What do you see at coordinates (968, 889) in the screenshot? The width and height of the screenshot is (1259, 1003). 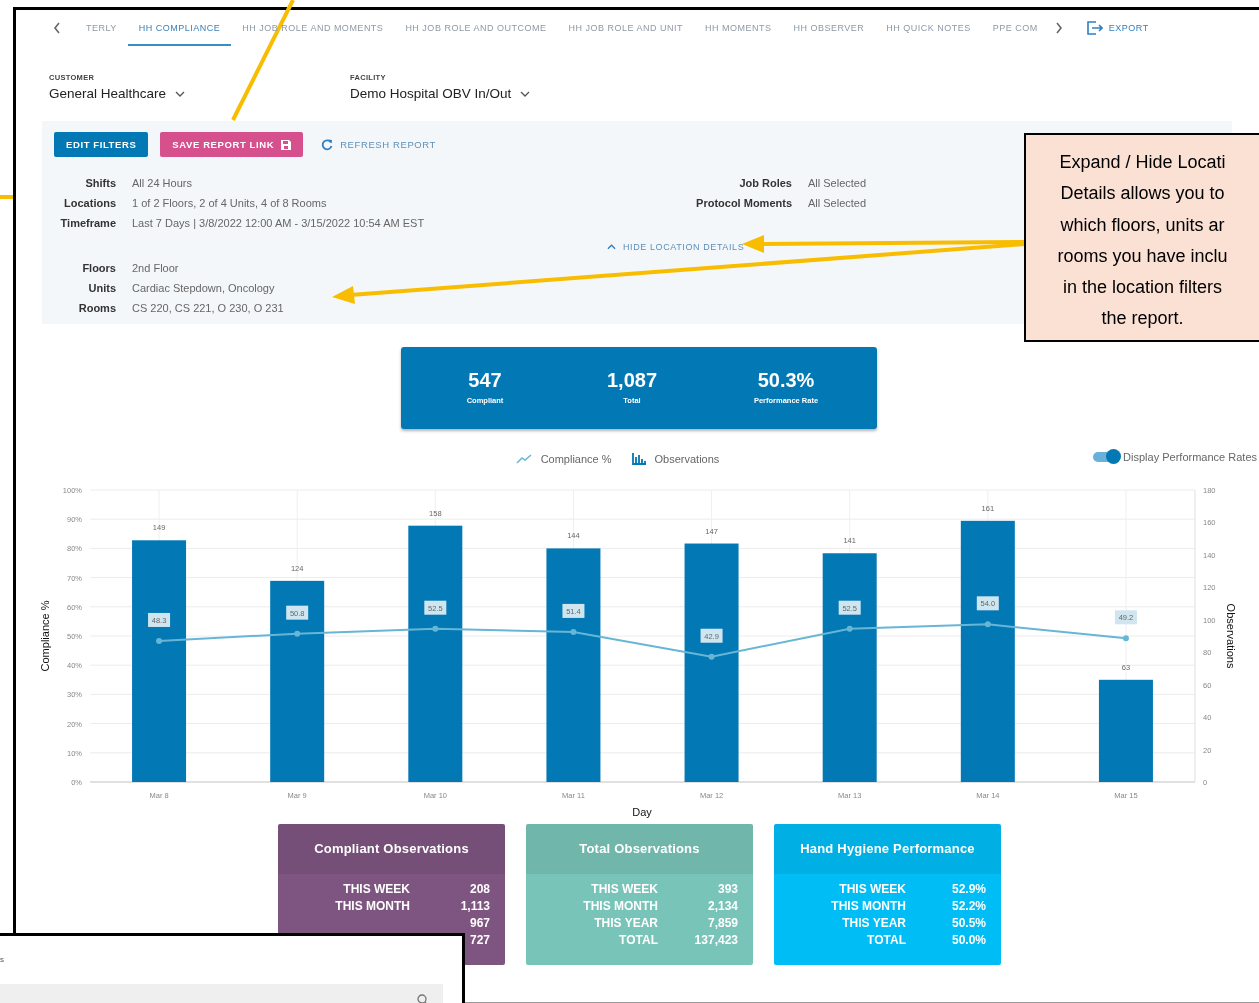 I see `stat-value: 52.9%` at bounding box center [968, 889].